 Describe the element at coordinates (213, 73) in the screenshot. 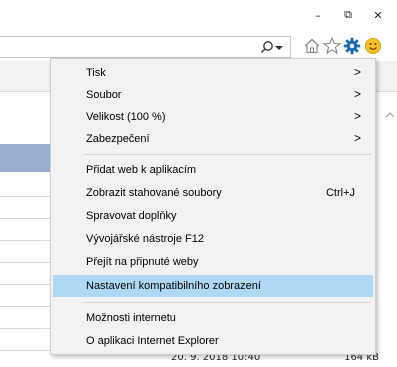

I see `menu-item-print: Tisk >` at that location.